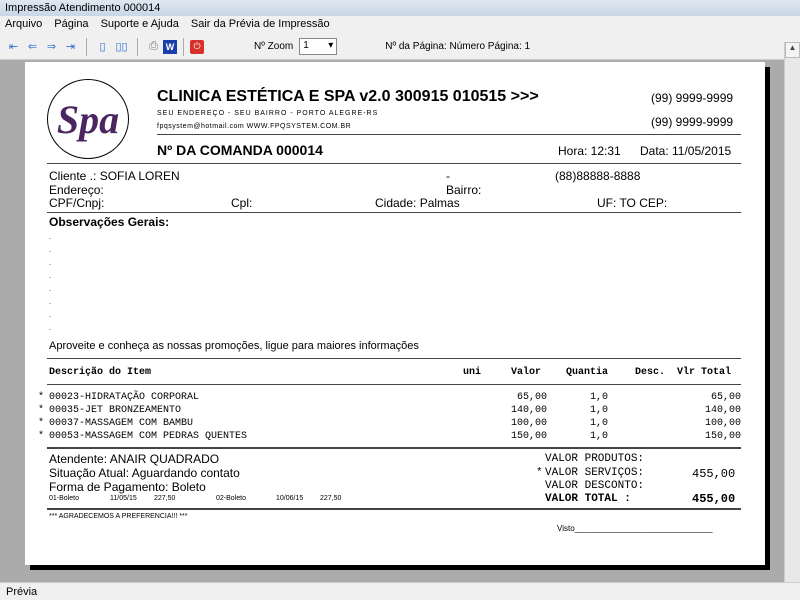 The width and height of the screenshot is (800, 600). I want to click on obs-title: Observações Gerais:, so click(109, 222).